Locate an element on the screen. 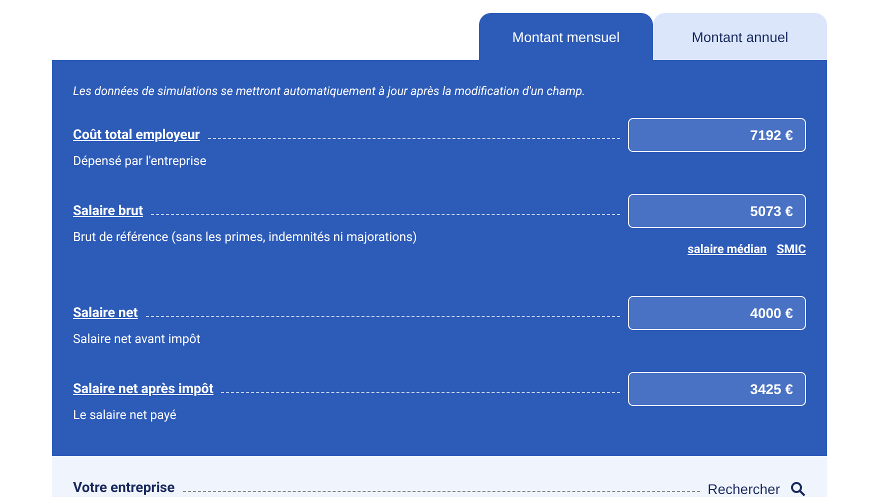 The width and height of the screenshot is (887, 499). amount-field: 7192 € is located at coordinates (717, 135).